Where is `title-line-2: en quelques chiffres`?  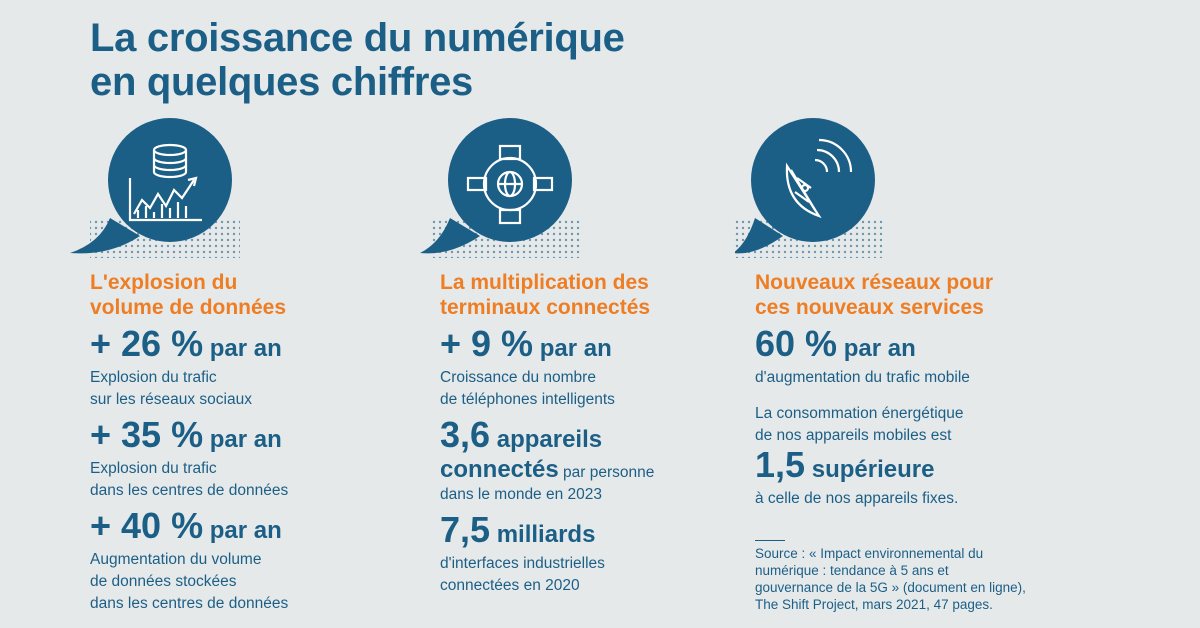 title-line-2: en quelques chiffres is located at coordinates (281, 82).